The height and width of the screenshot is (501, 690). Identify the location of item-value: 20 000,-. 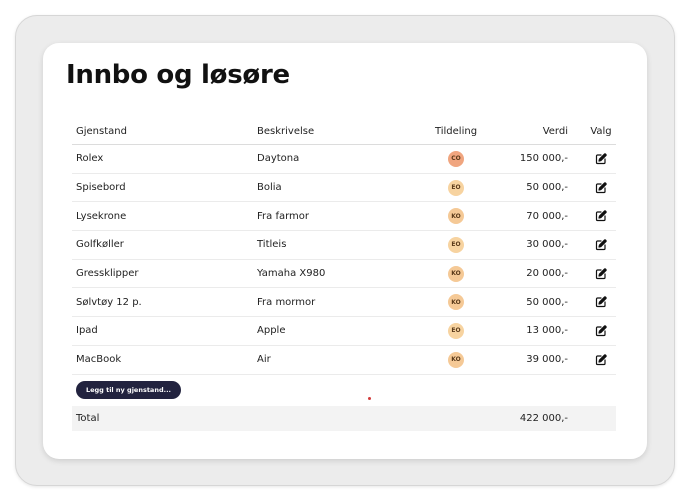
(547, 274).